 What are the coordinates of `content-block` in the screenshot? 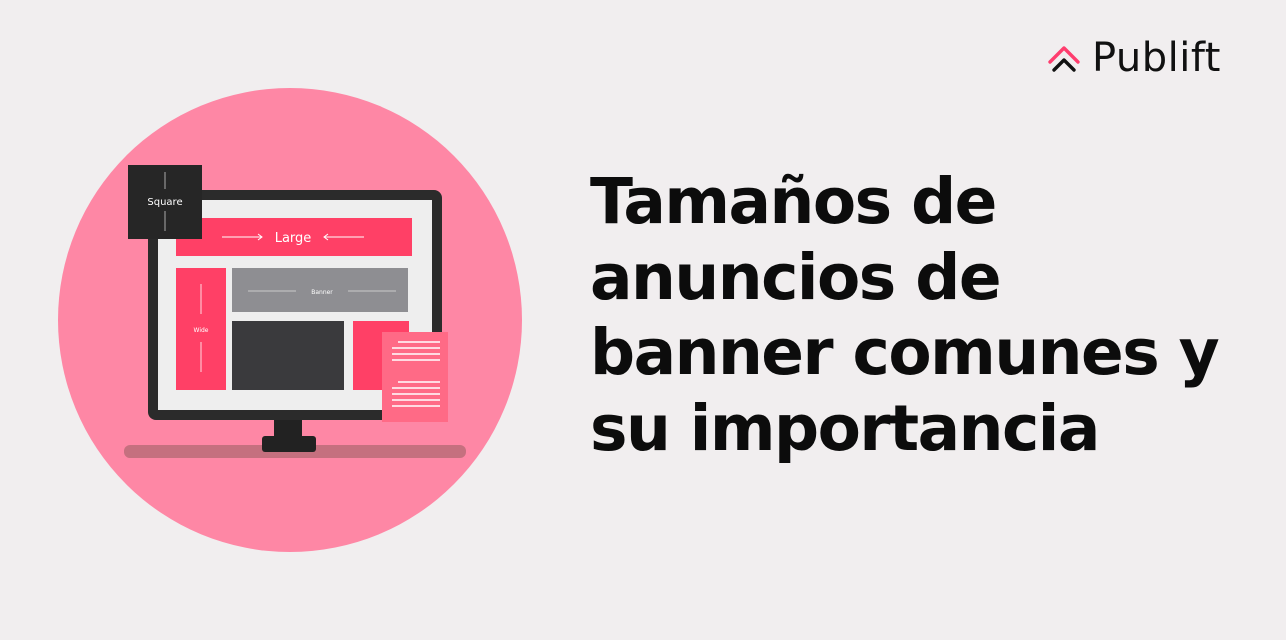 It's located at (288, 355).